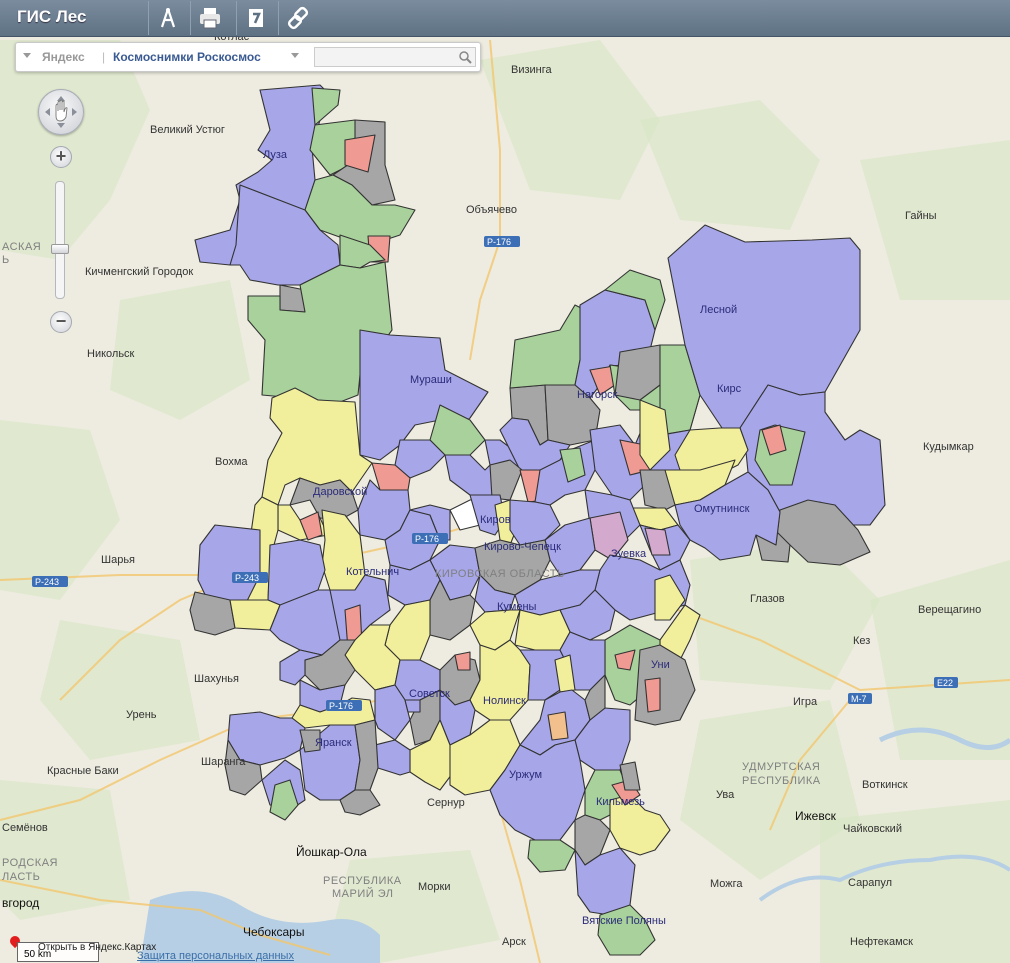 Image resolution: width=1010 pixels, height=963 pixels. Describe the element at coordinates (624, 921) in the screenshot. I see `district-label: Вятские Поляны` at that location.